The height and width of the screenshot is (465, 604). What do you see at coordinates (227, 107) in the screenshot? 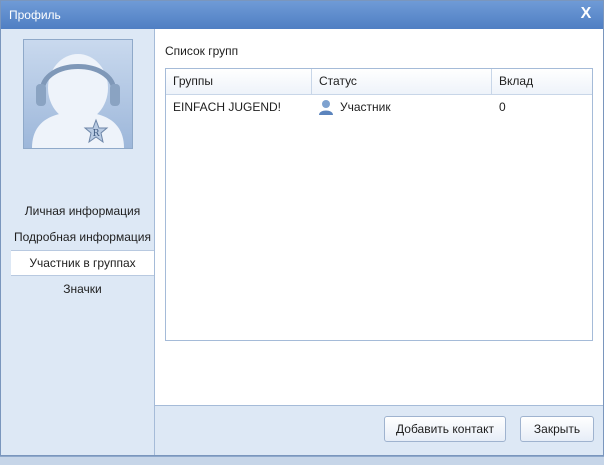
I see `group-name-cell: EINFACH JUGEND!` at bounding box center [227, 107].